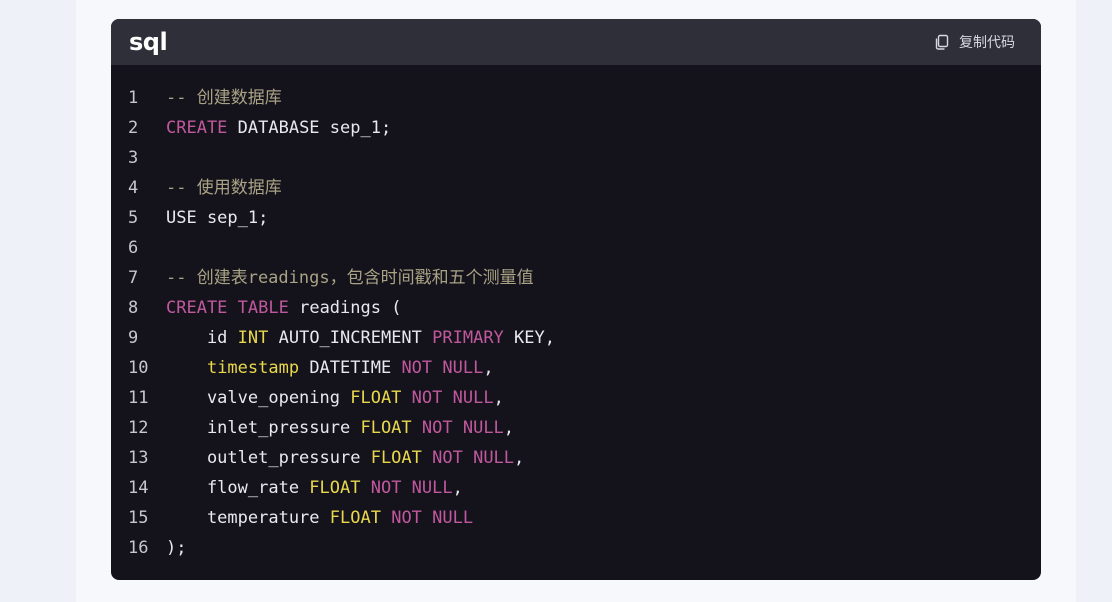  I want to click on code-line: 6, so click(576, 248).